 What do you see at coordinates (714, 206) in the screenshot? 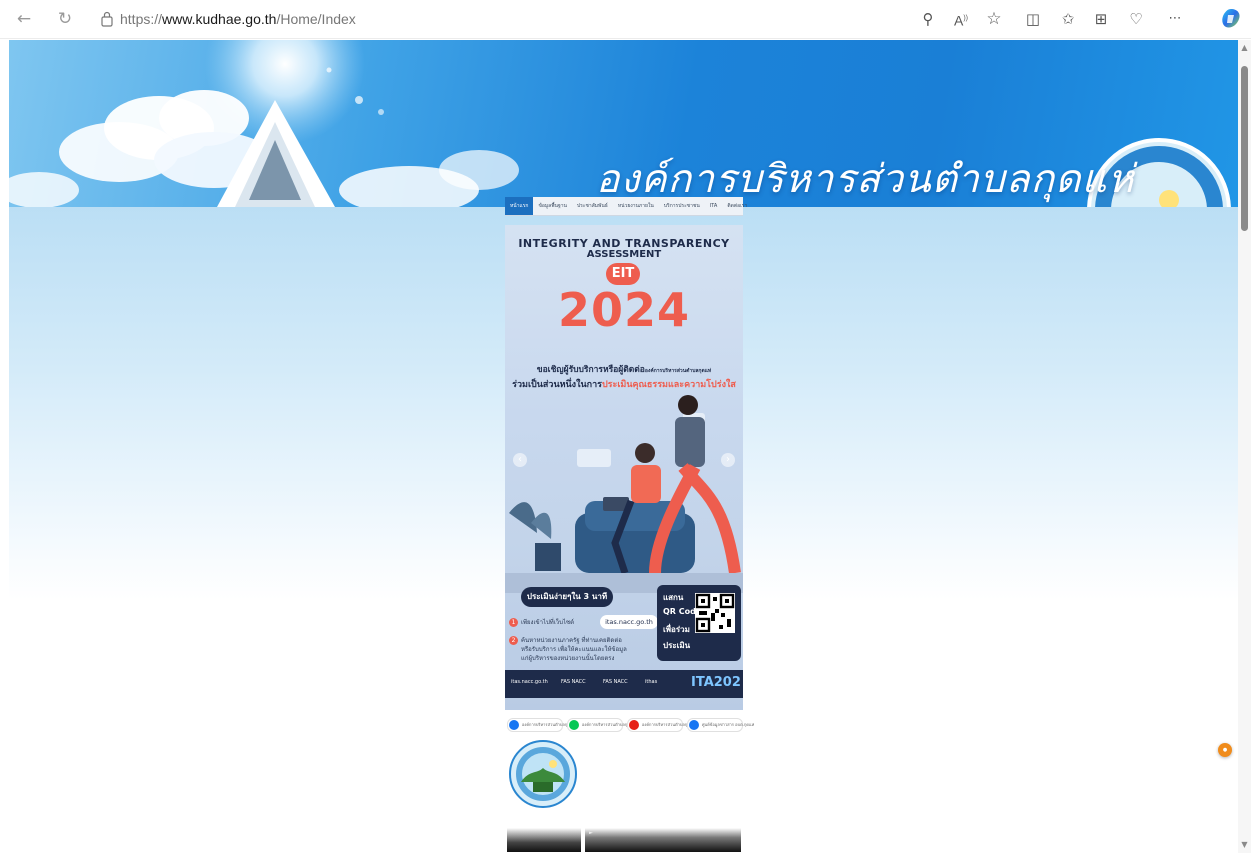
I see `nav-ita: ITA` at bounding box center [714, 206].